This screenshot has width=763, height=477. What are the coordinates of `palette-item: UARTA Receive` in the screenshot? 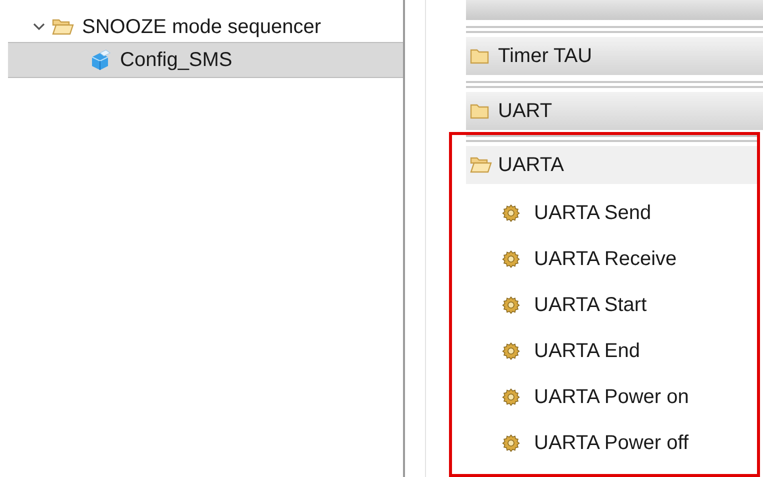 It's located at (629, 259).